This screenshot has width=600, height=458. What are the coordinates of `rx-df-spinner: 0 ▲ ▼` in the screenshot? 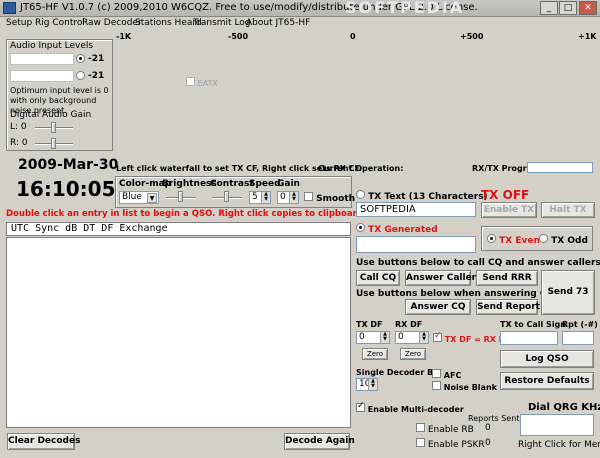 It's located at (412, 337).